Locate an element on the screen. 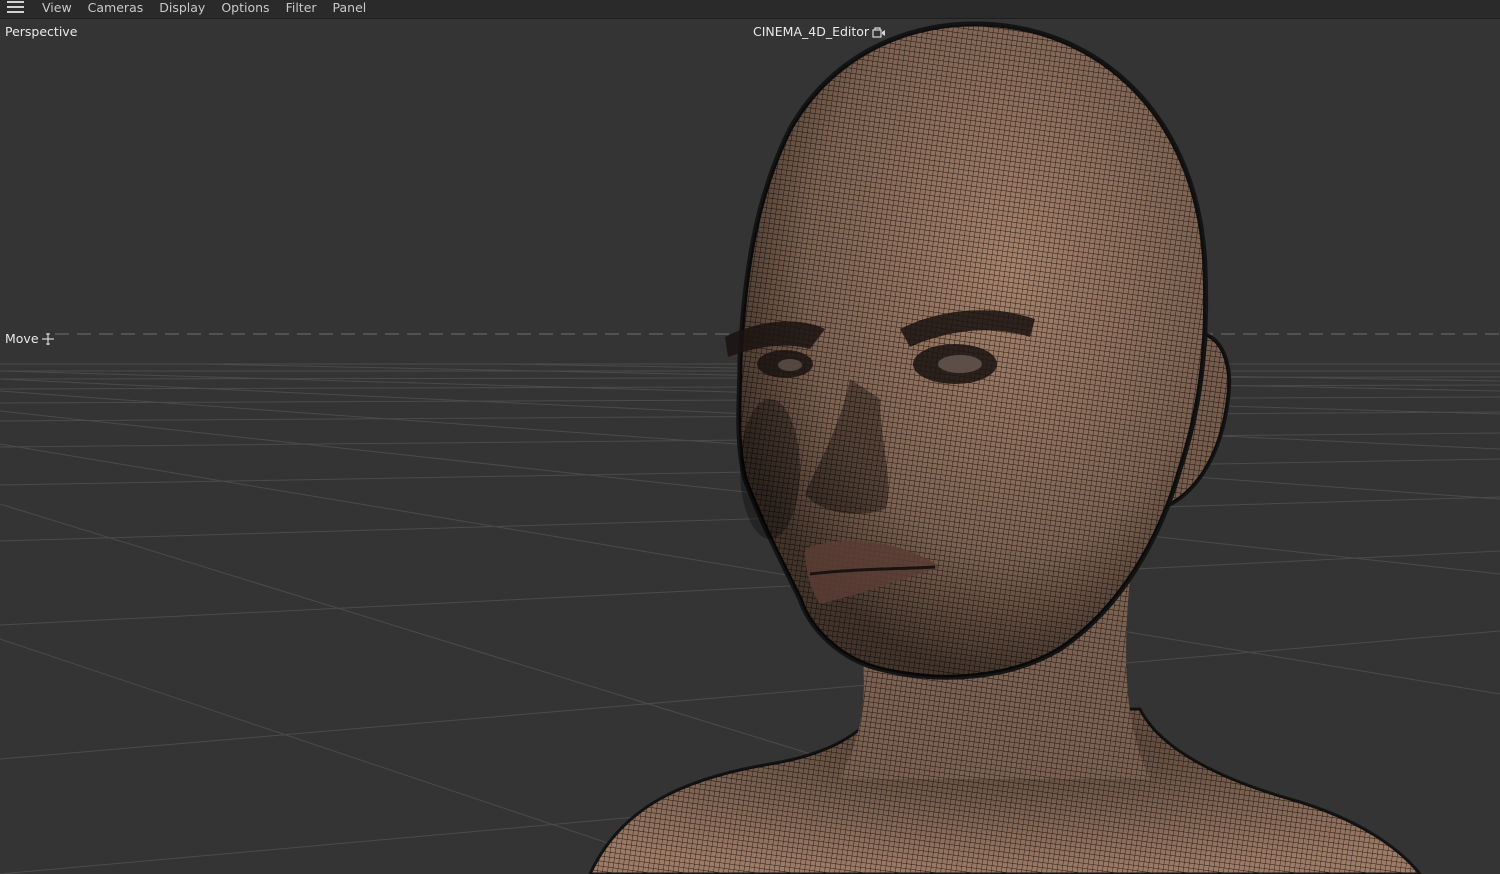 This screenshot has width=1500, height=874. menu-panel: Panel is located at coordinates (350, 7).